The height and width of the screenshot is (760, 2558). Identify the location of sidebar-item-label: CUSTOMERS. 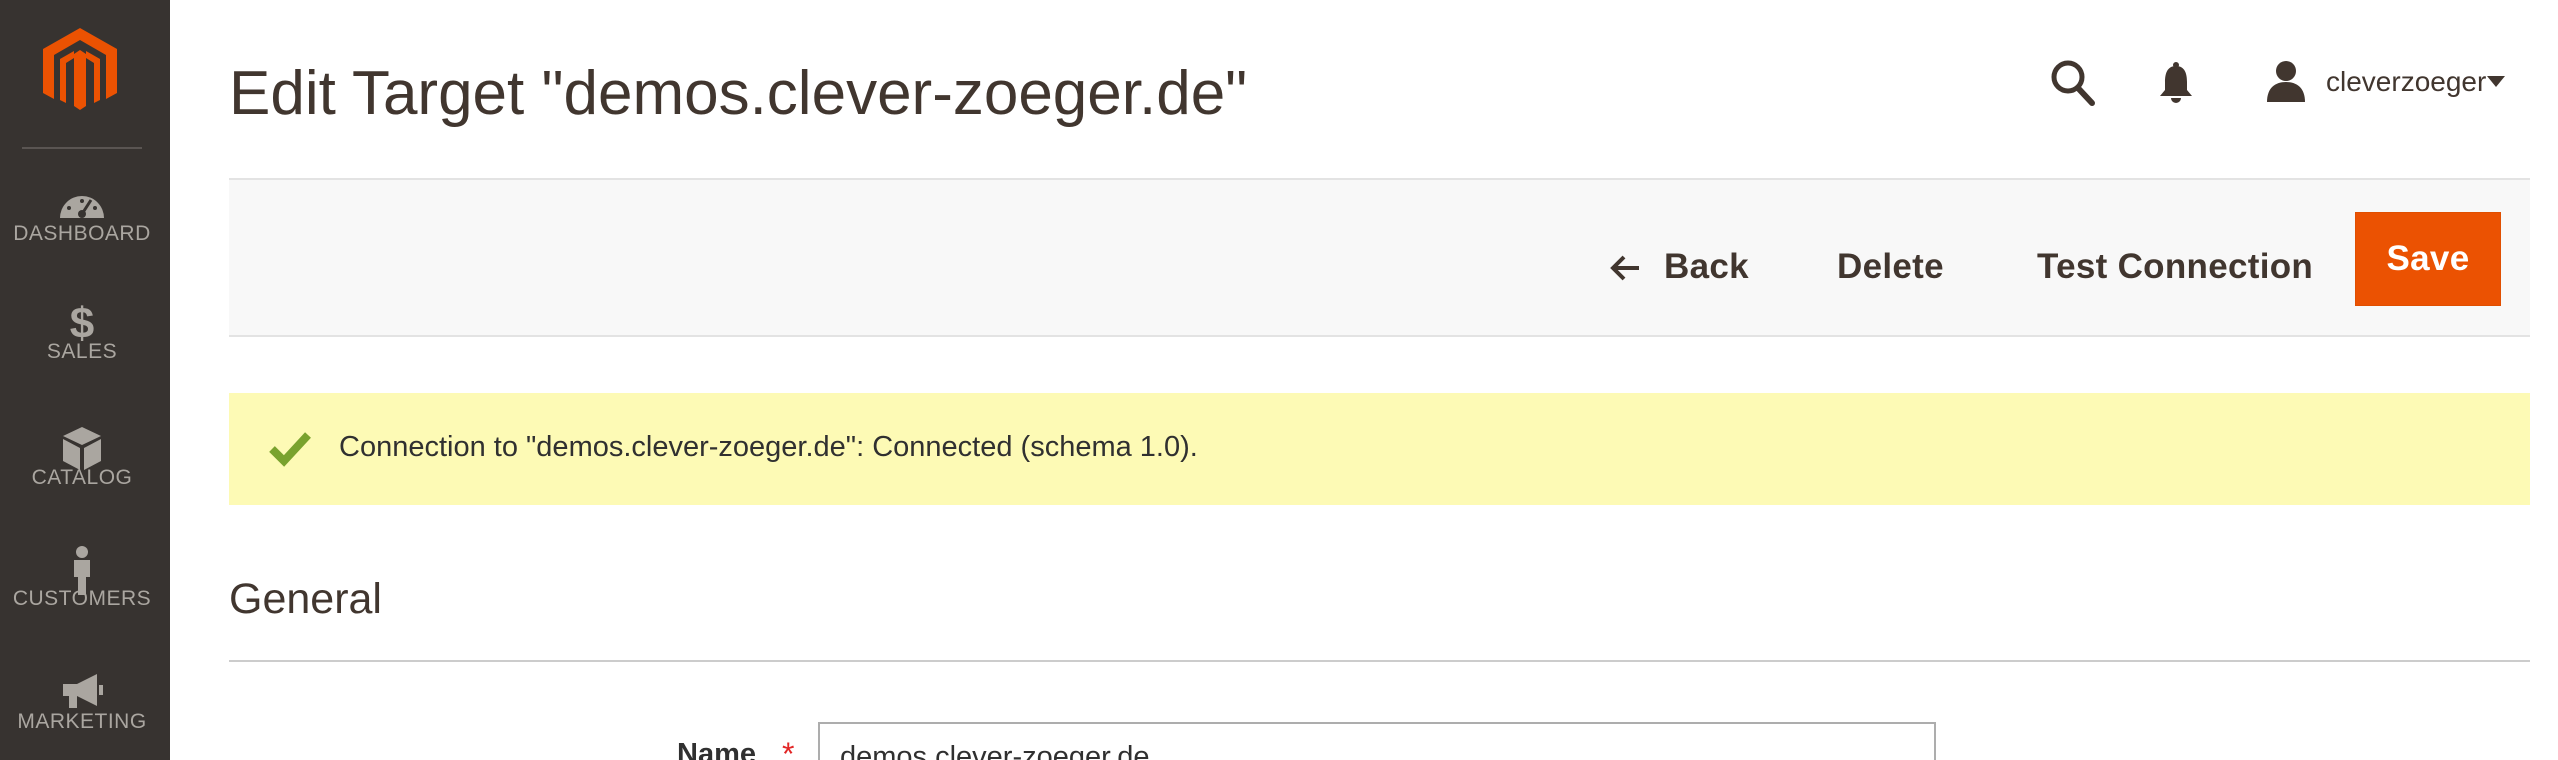
(82, 598).